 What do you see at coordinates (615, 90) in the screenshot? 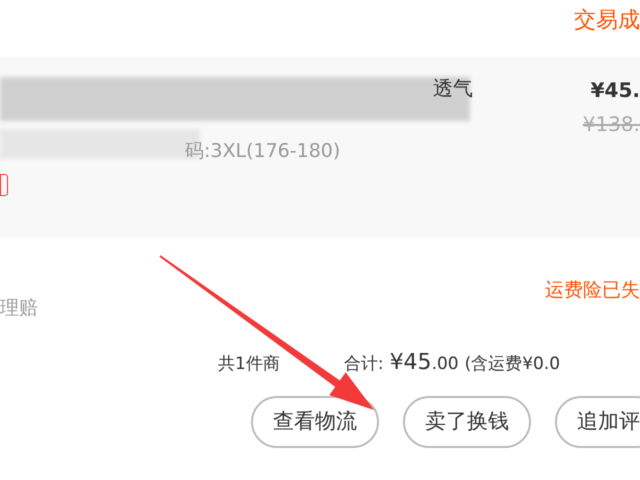
I see `item-price: ¥45.` at bounding box center [615, 90].